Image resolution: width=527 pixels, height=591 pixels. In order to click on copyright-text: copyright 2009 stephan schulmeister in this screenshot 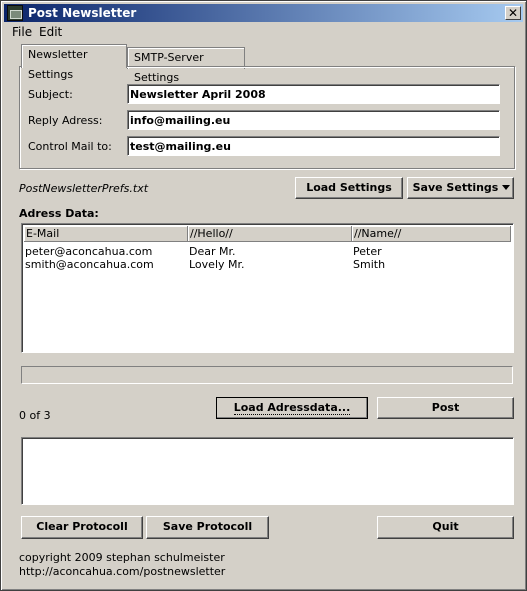, I will do `click(122, 557)`.